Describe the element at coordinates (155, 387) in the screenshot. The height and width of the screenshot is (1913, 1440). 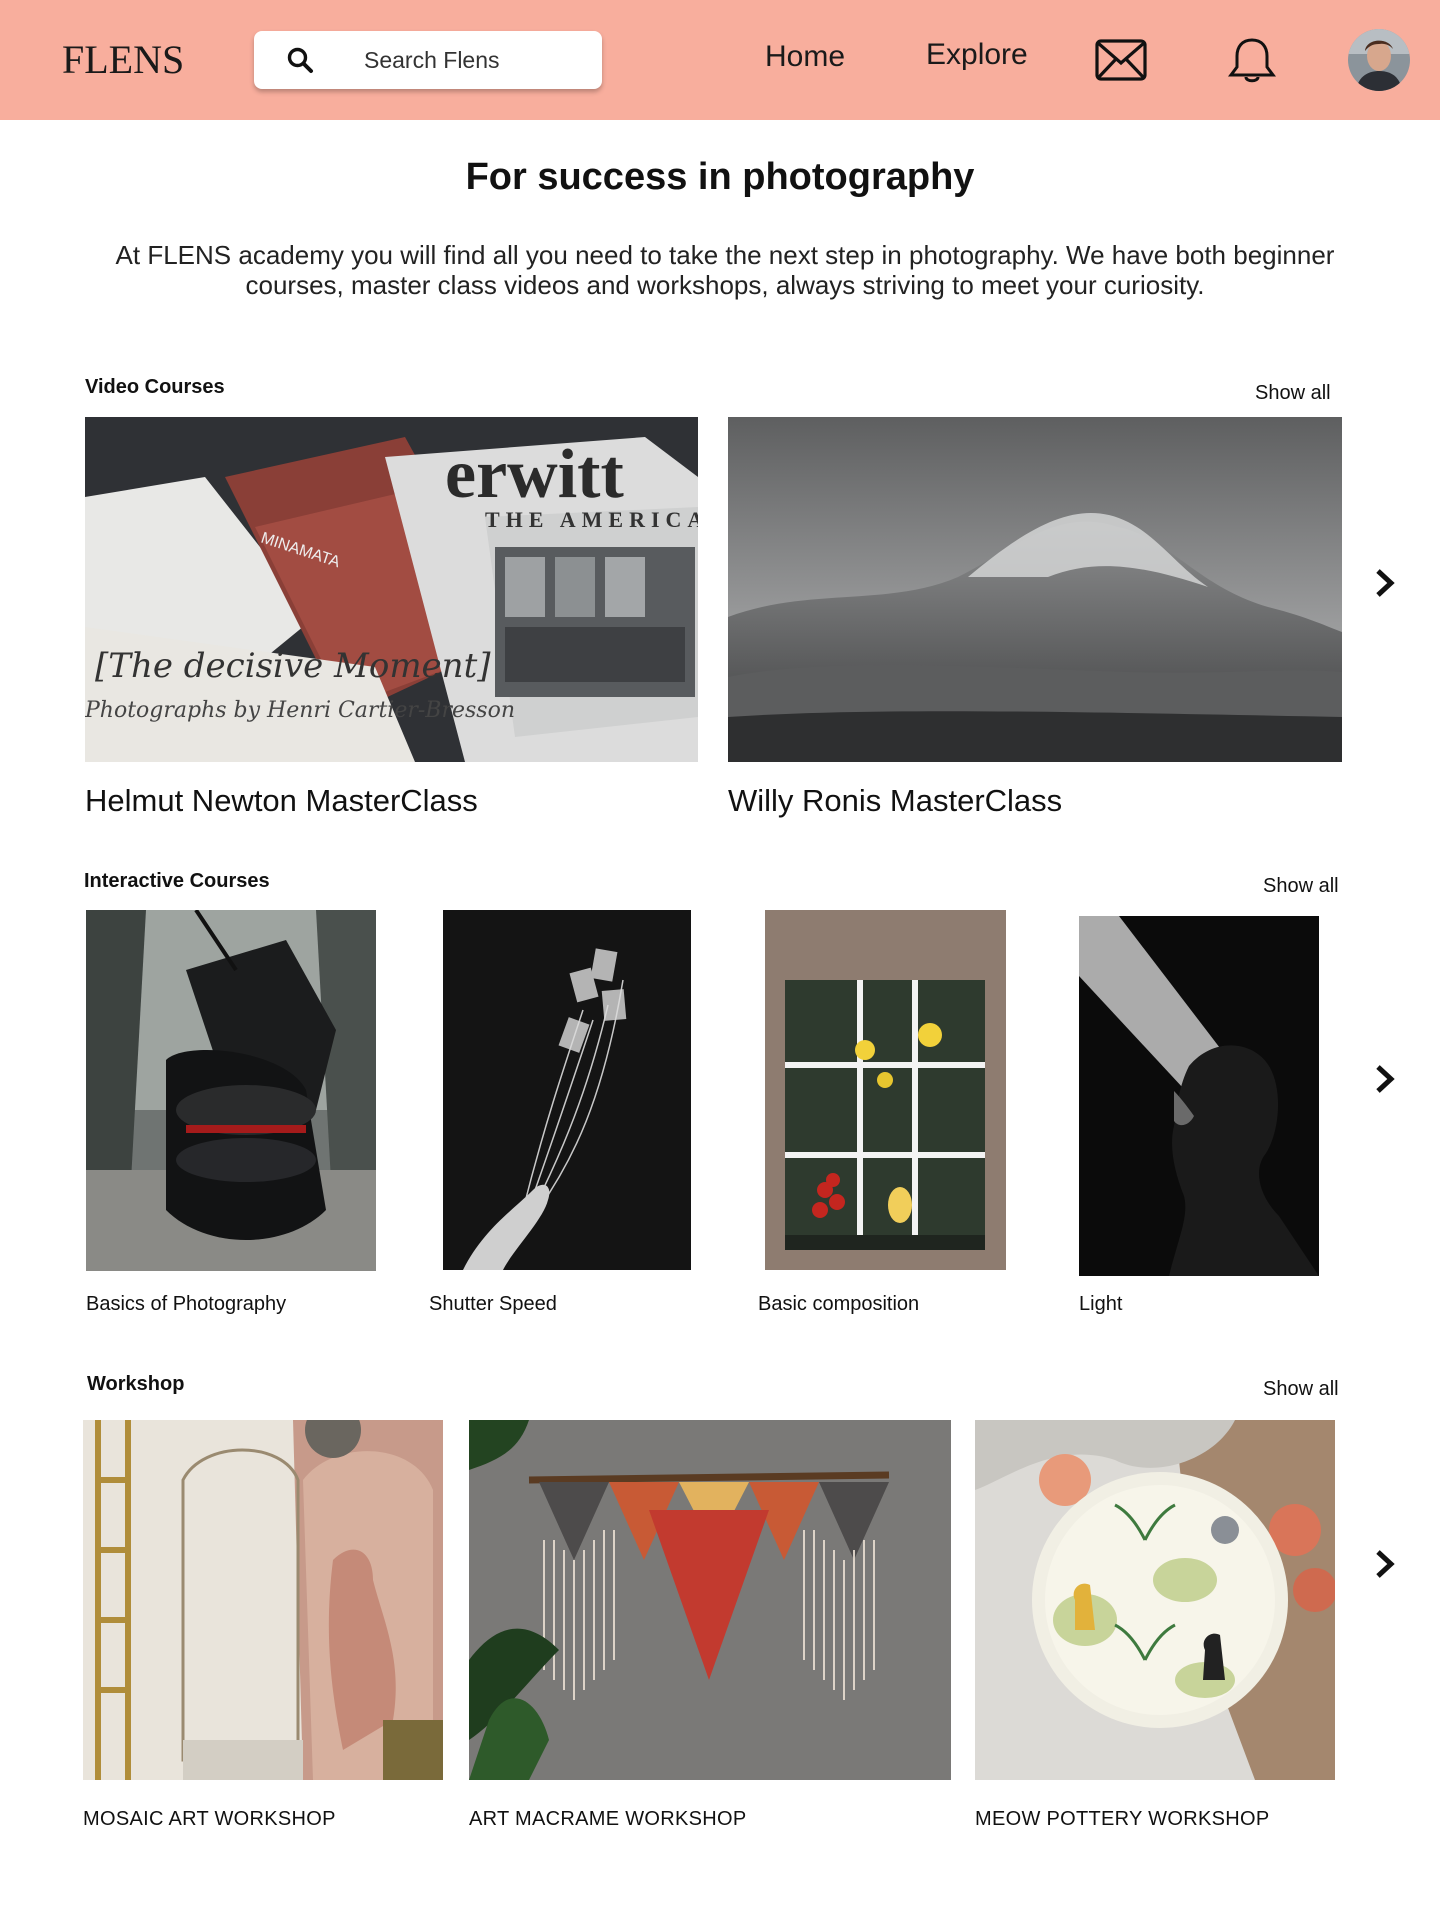
I see `section-title-video-courses: Video Courses` at that location.